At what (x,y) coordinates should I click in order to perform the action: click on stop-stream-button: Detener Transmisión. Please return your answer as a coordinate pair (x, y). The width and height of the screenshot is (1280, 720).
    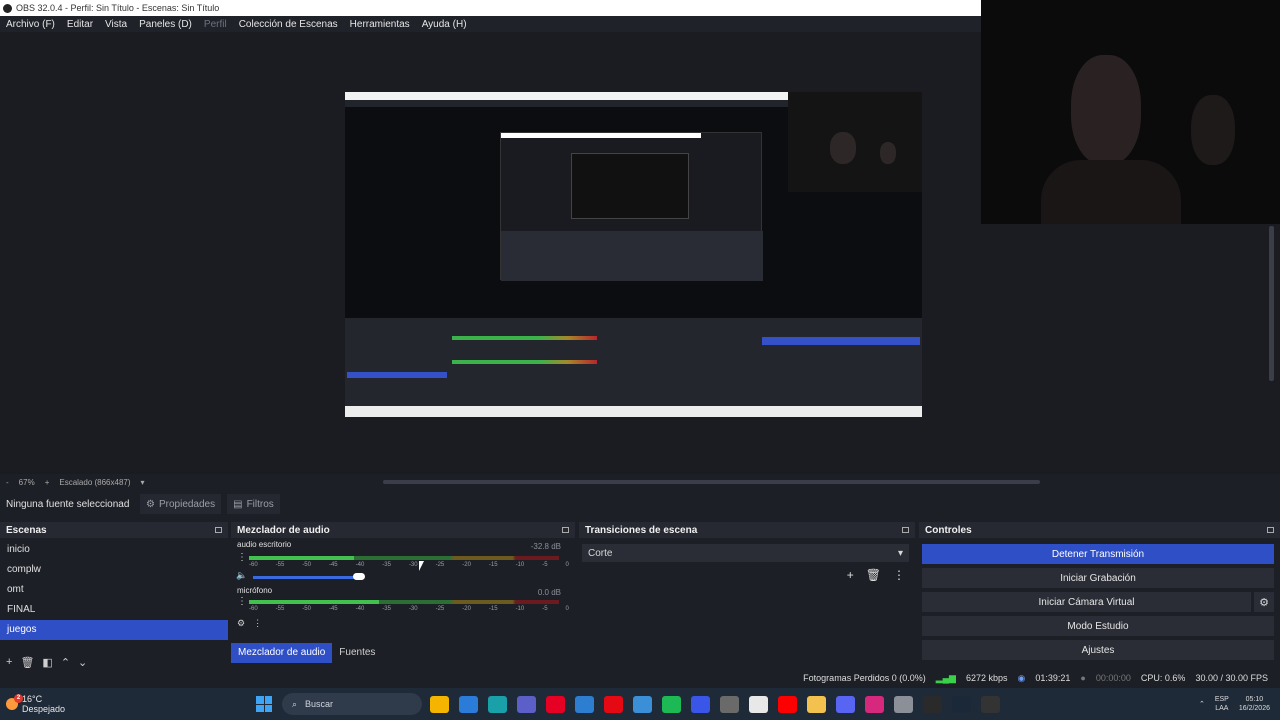
    Looking at the image, I should click on (1098, 554).